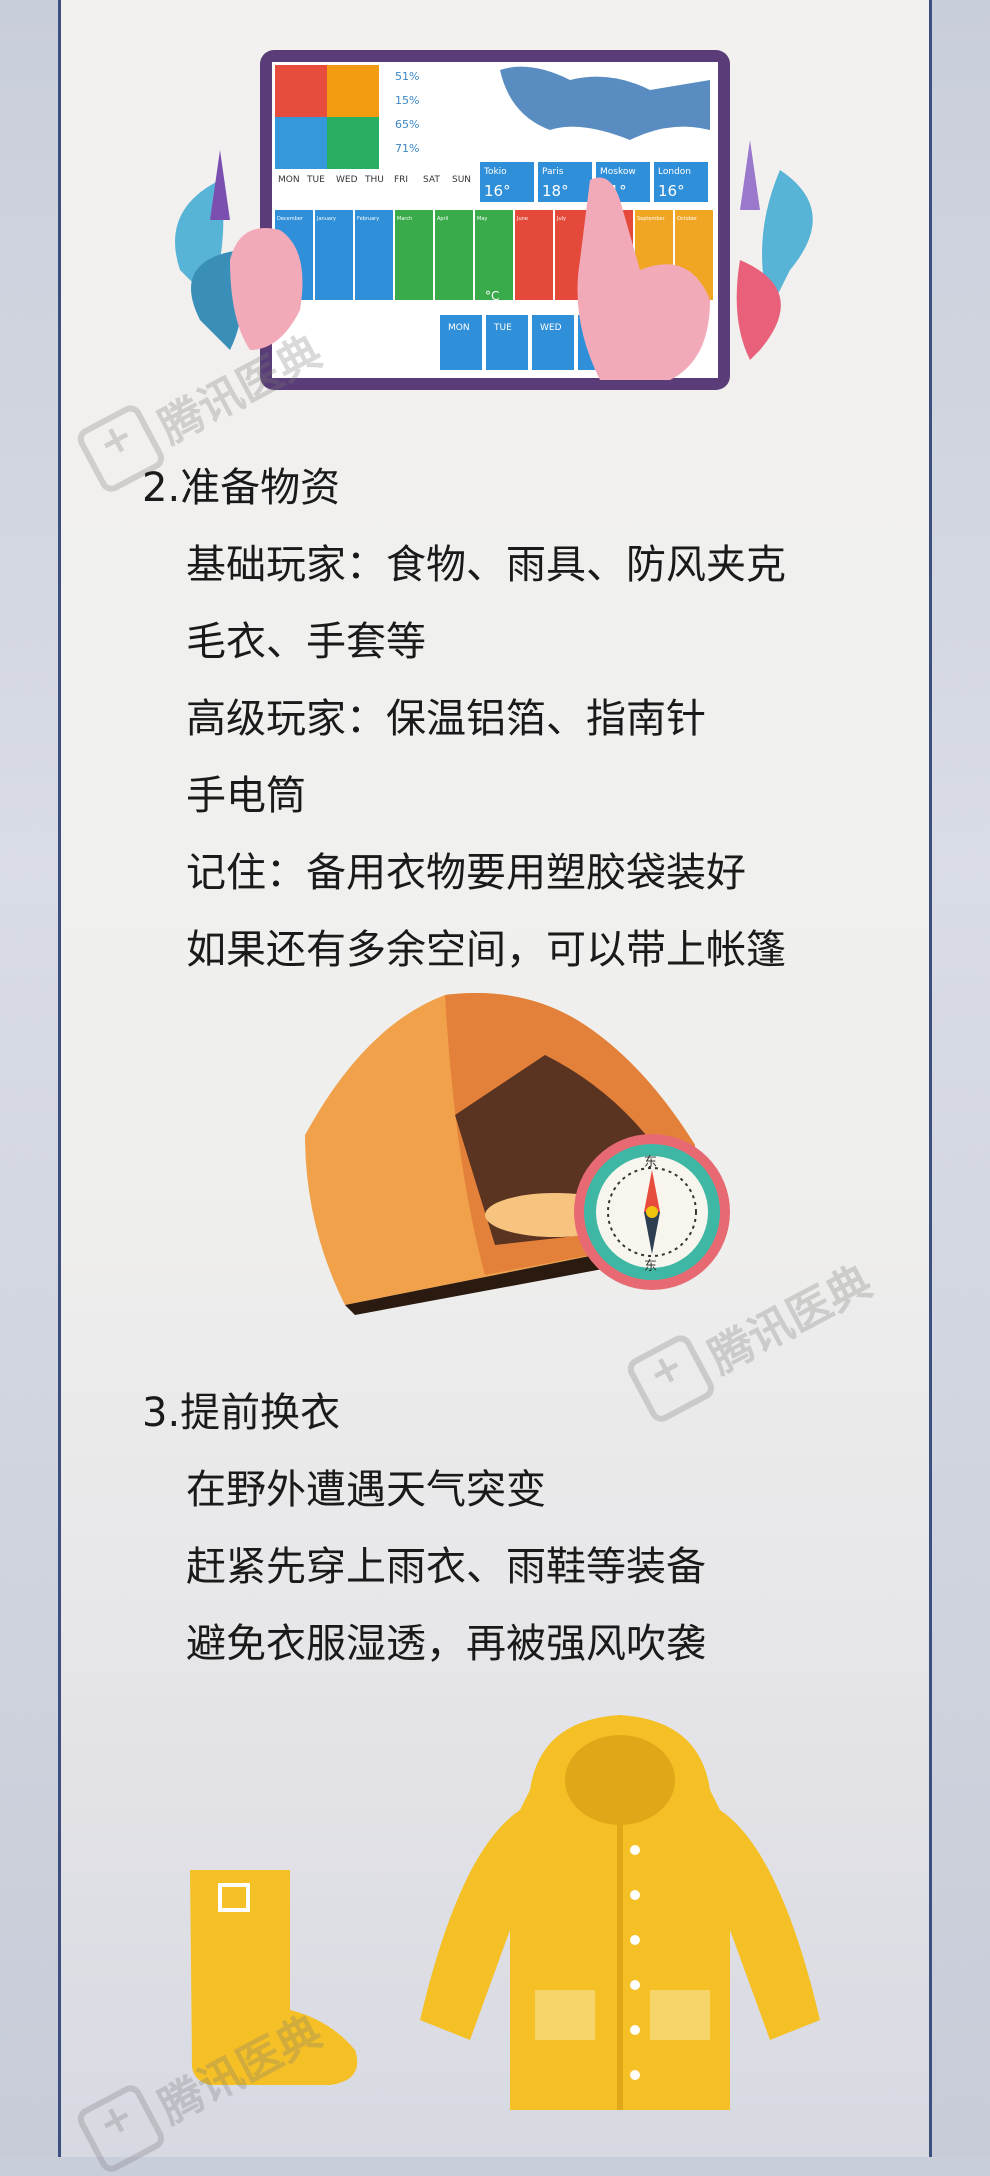  I want to click on day-label: WED, so click(347, 180).